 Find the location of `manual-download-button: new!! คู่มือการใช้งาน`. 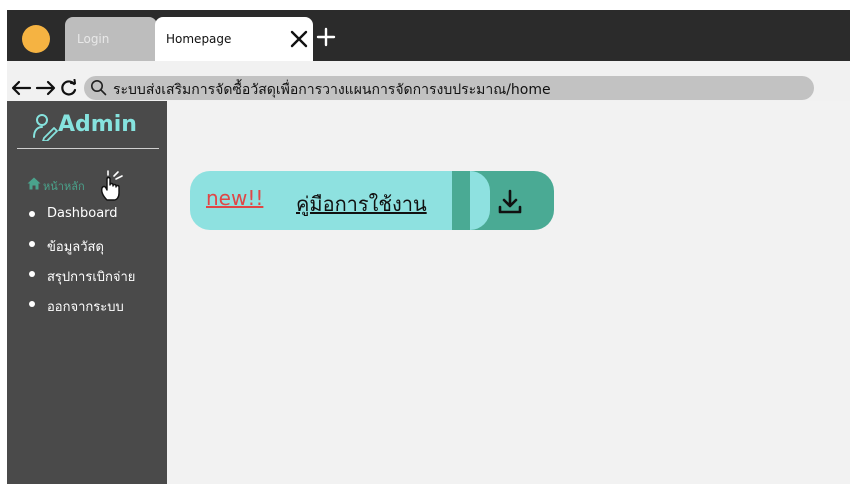

manual-download-button: new!! คู่มือการใช้งาน is located at coordinates (372, 200).